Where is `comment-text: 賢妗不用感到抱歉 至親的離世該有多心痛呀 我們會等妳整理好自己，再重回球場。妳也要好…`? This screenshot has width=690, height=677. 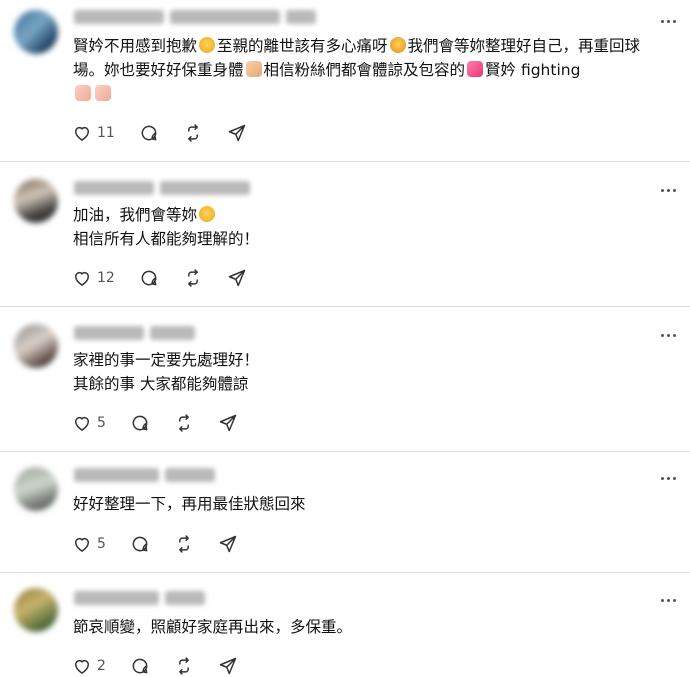
comment-text: 賢妗不用感到抱歉 至親的離世該有多心痛呀 我們會等妳整理好自己，再重回球場。妳也要好… is located at coordinates (371, 70).